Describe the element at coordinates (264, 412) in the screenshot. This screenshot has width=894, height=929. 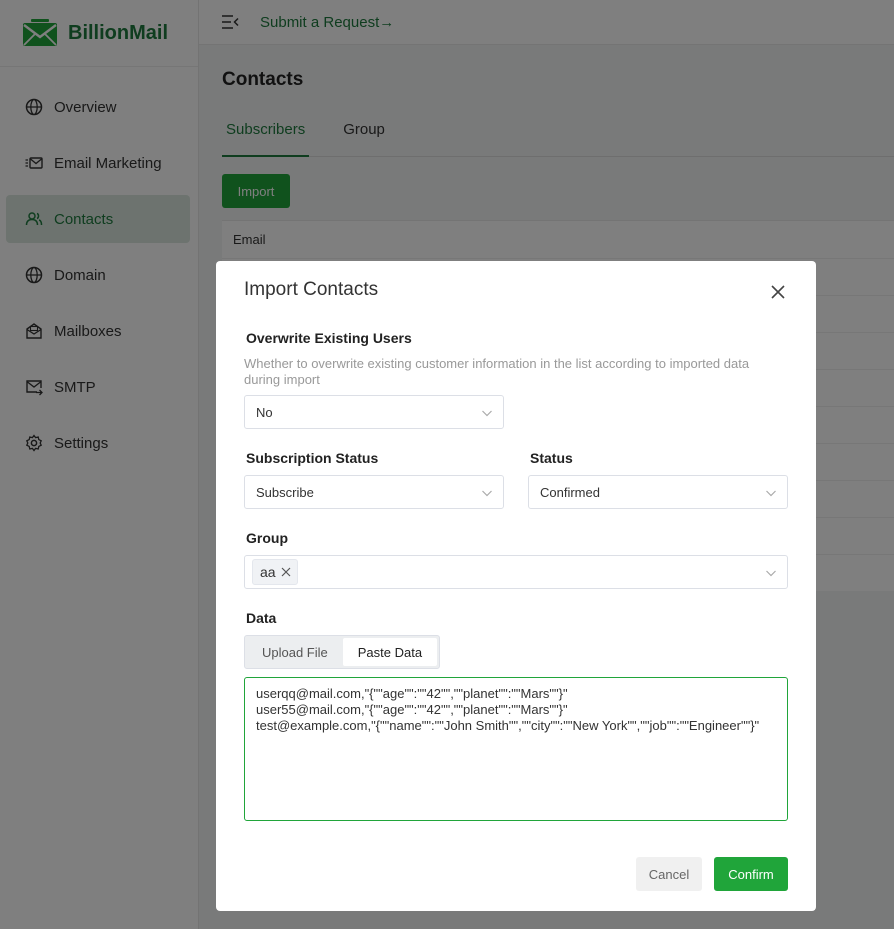
I see `overwrite-select-value: No` at that location.